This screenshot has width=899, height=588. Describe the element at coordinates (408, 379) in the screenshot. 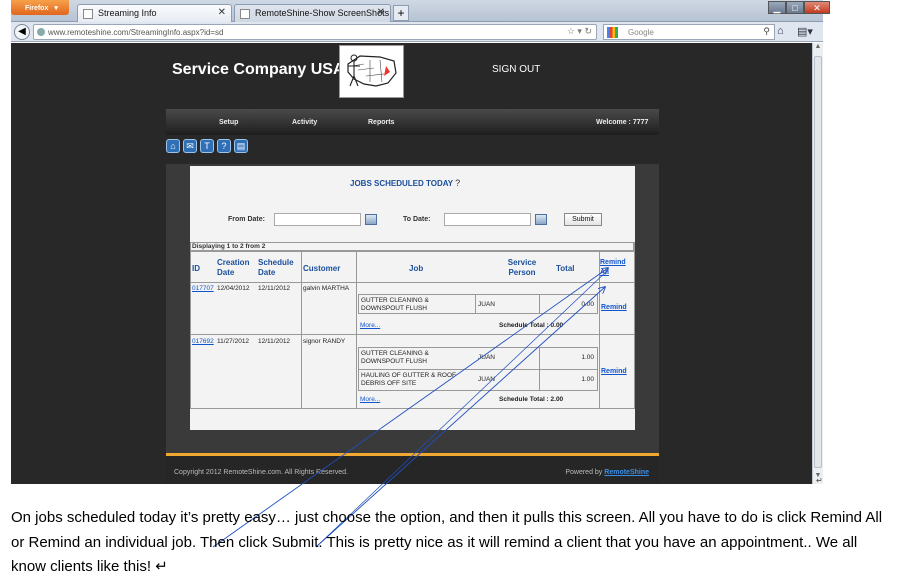

I see `job-name: HAULING OF GUTTER & ROOF DEBRIS OFF SITE` at that location.